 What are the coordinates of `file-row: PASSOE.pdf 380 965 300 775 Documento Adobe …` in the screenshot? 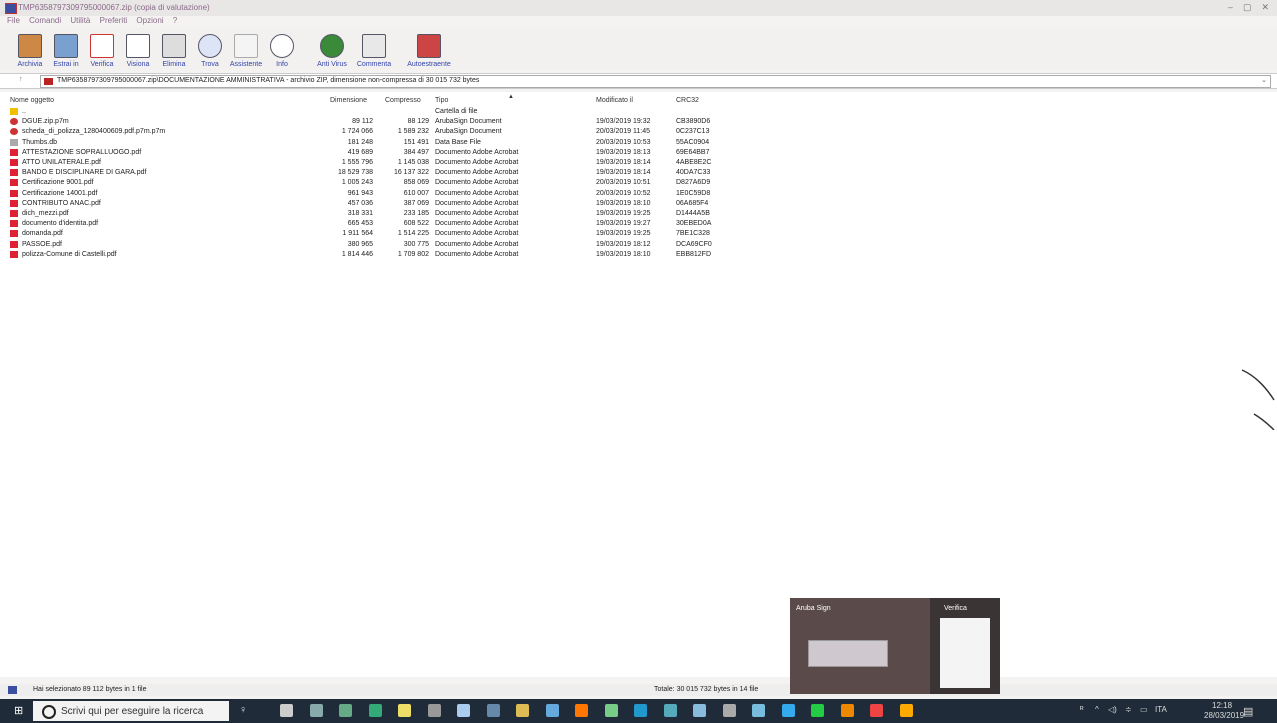 It's located at (380, 245).